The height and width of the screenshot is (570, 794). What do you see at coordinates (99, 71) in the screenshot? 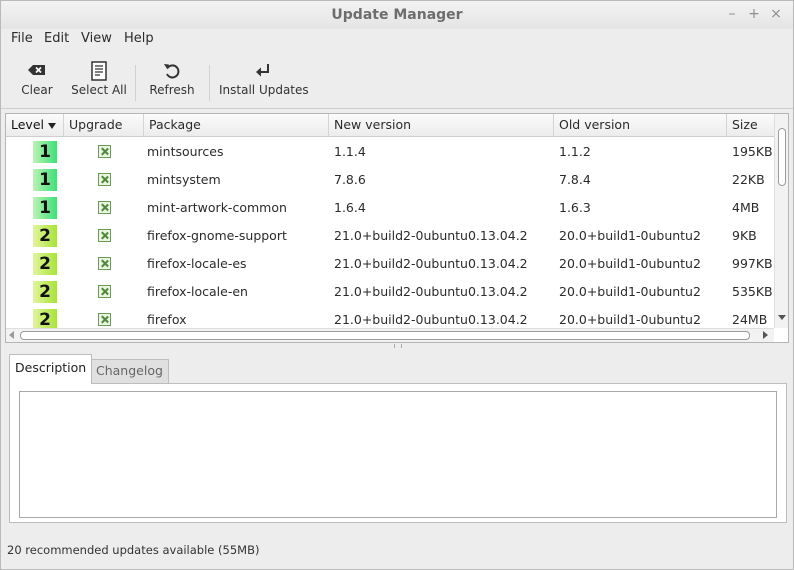
I see `select-all-icon` at bounding box center [99, 71].